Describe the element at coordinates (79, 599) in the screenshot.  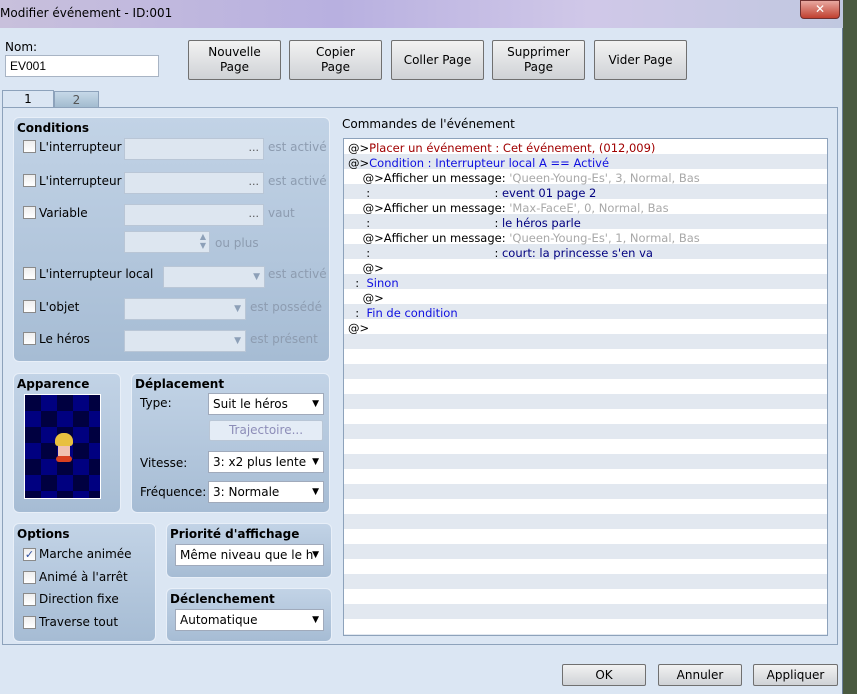
I see `option-label: Direction fixe` at that location.